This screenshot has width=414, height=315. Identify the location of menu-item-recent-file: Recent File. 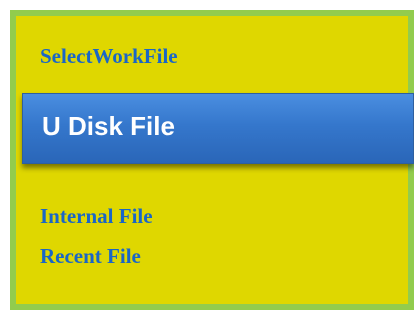
(90, 256).